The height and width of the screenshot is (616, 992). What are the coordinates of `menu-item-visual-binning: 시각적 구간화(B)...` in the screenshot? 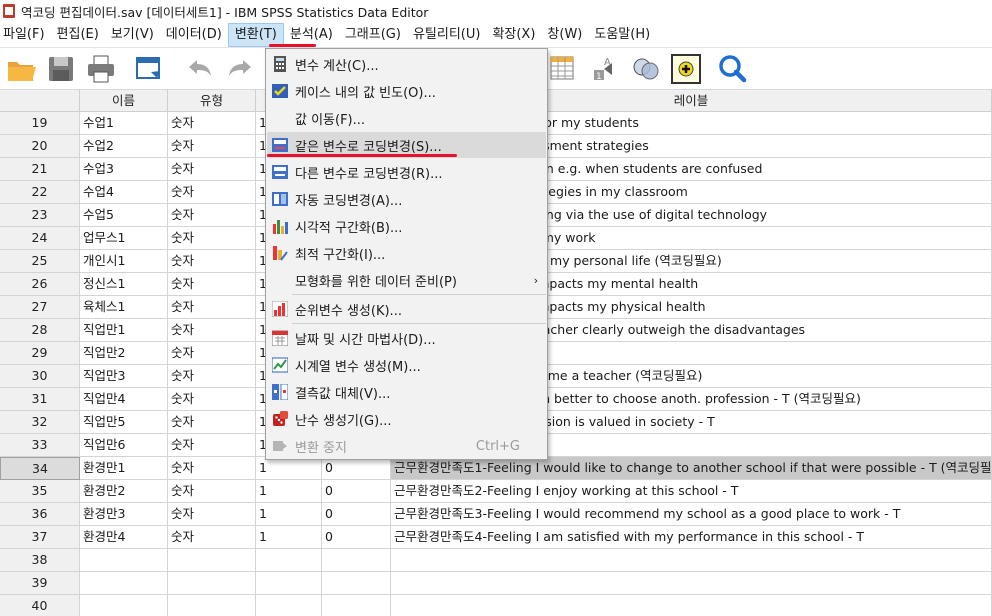 It's located at (406, 226).